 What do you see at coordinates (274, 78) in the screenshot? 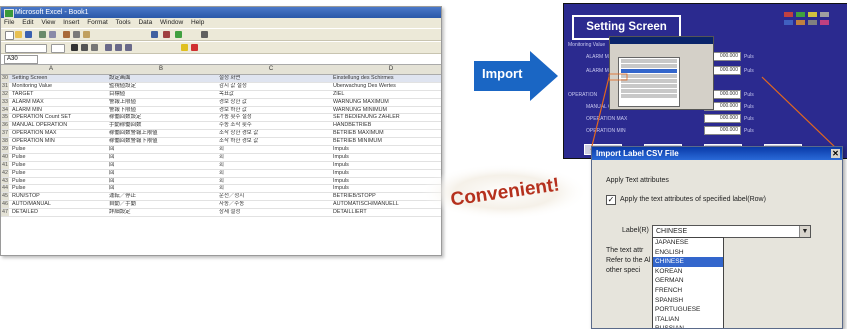
I see `cell: 설정 화면` at bounding box center [274, 78].